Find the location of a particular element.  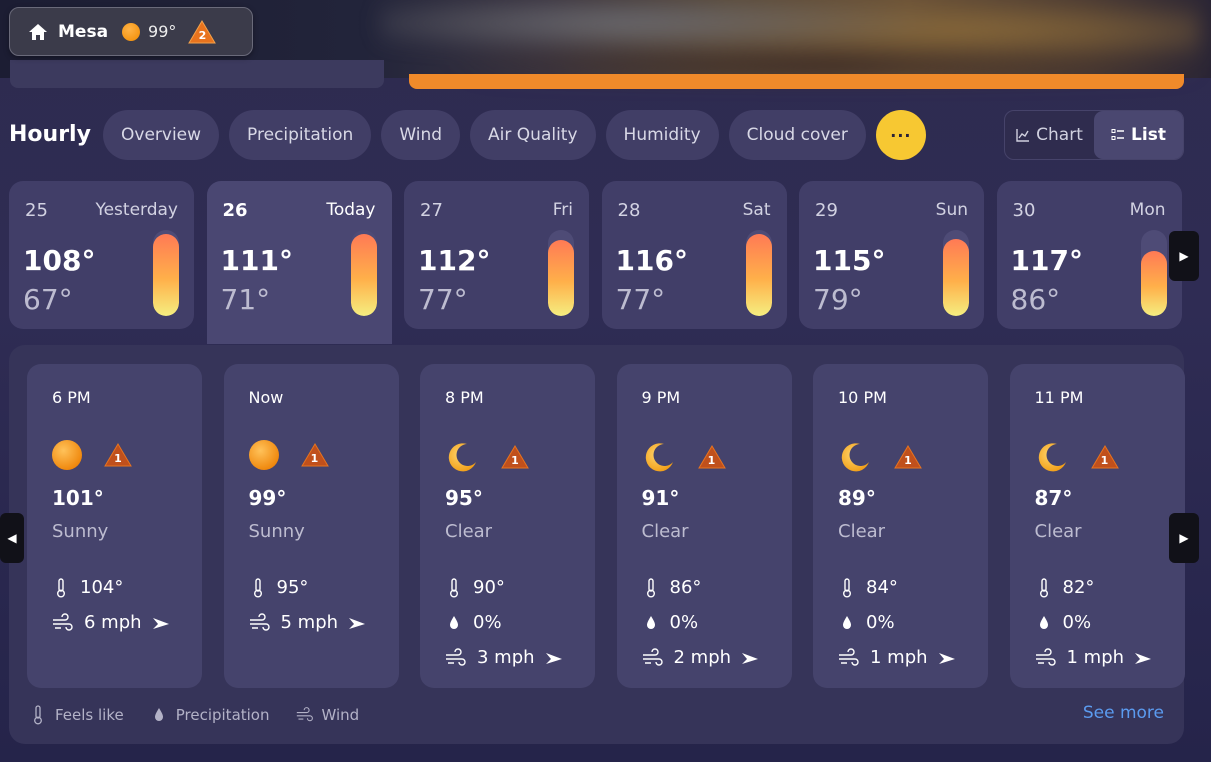

hour-time: Now is located at coordinates (266, 397).